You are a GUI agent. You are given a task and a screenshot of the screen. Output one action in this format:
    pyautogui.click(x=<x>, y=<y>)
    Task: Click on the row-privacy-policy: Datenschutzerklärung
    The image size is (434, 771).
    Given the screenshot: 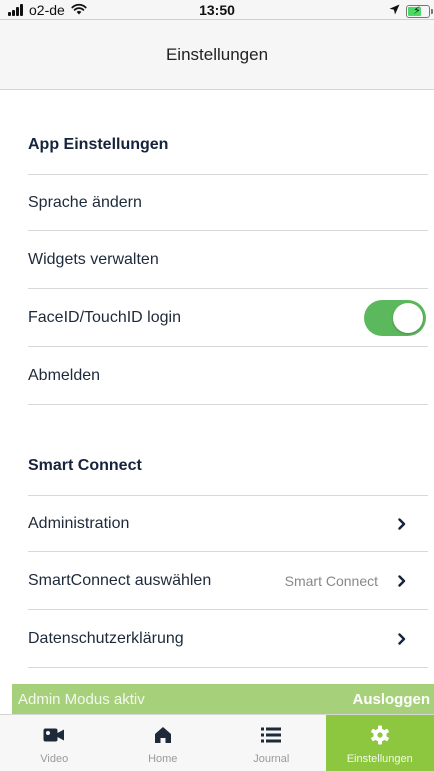 What is the action you would take?
    pyautogui.click(x=228, y=639)
    